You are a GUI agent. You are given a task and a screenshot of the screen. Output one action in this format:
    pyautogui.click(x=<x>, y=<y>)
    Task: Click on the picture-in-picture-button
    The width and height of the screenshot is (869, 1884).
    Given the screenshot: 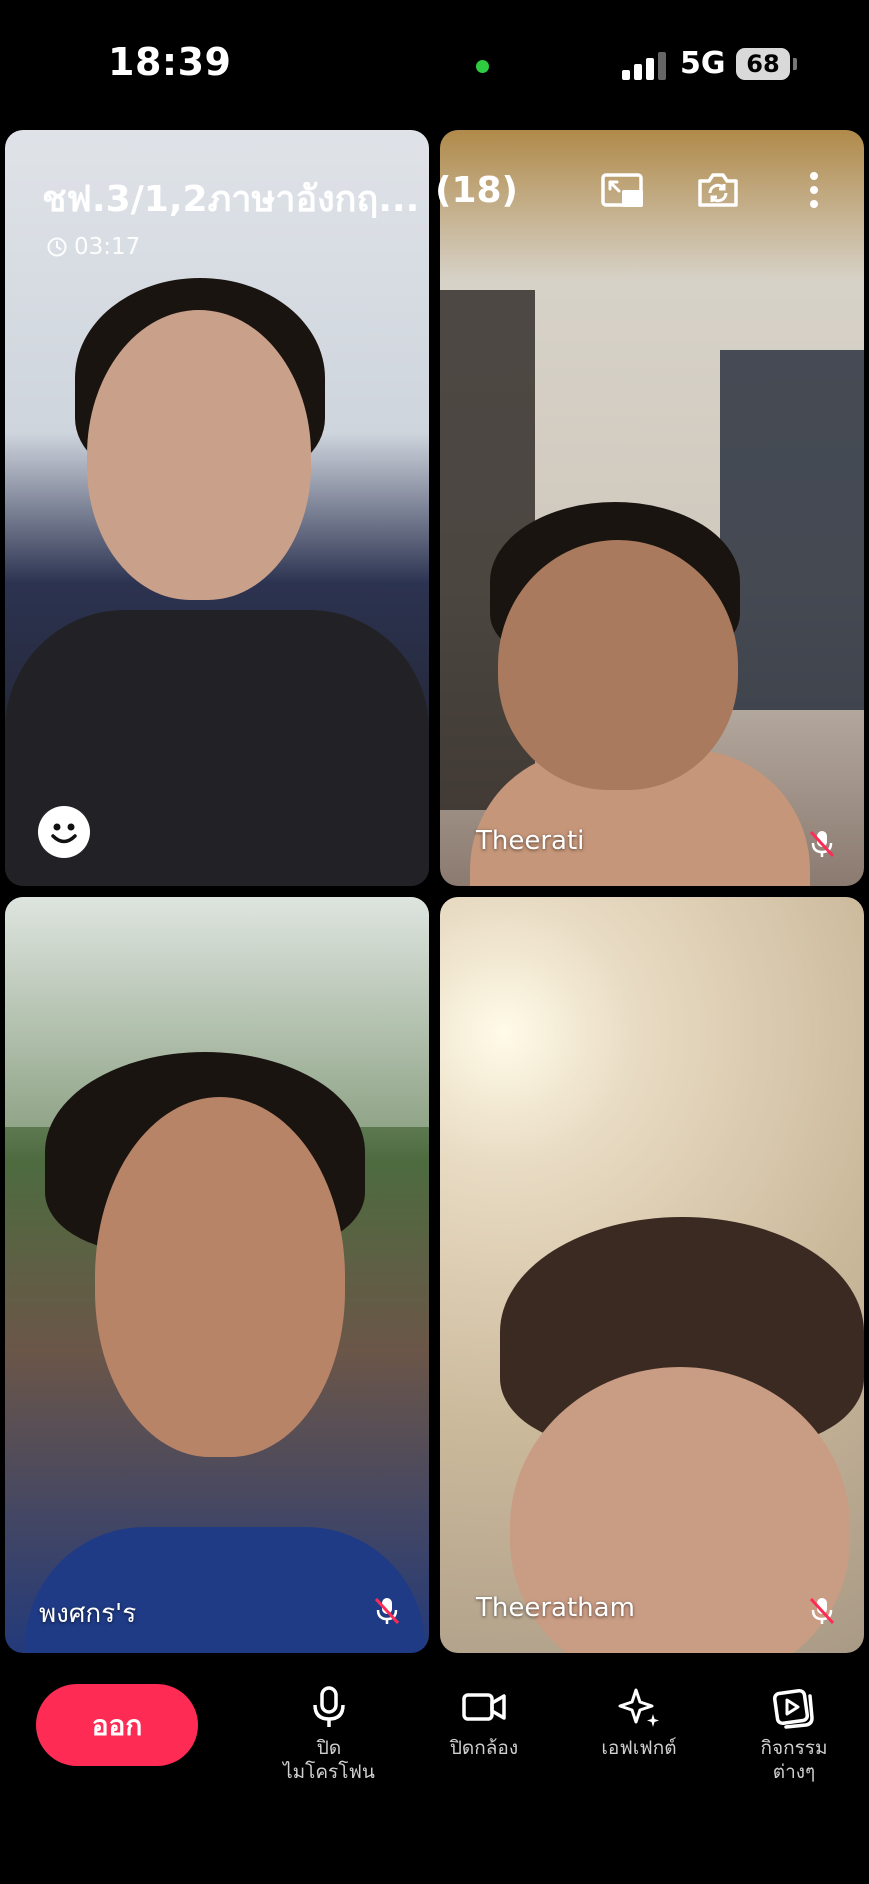 What is the action you would take?
    pyautogui.click(x=622, y=190)
    